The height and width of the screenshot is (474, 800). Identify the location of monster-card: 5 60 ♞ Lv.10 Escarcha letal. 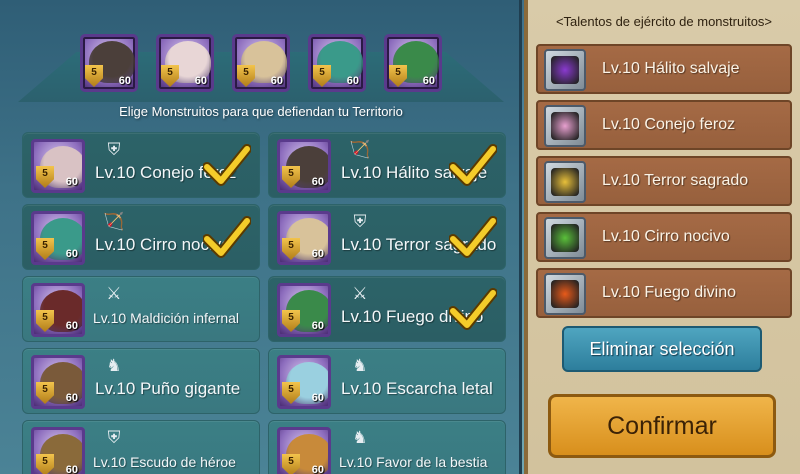
(387, 381).